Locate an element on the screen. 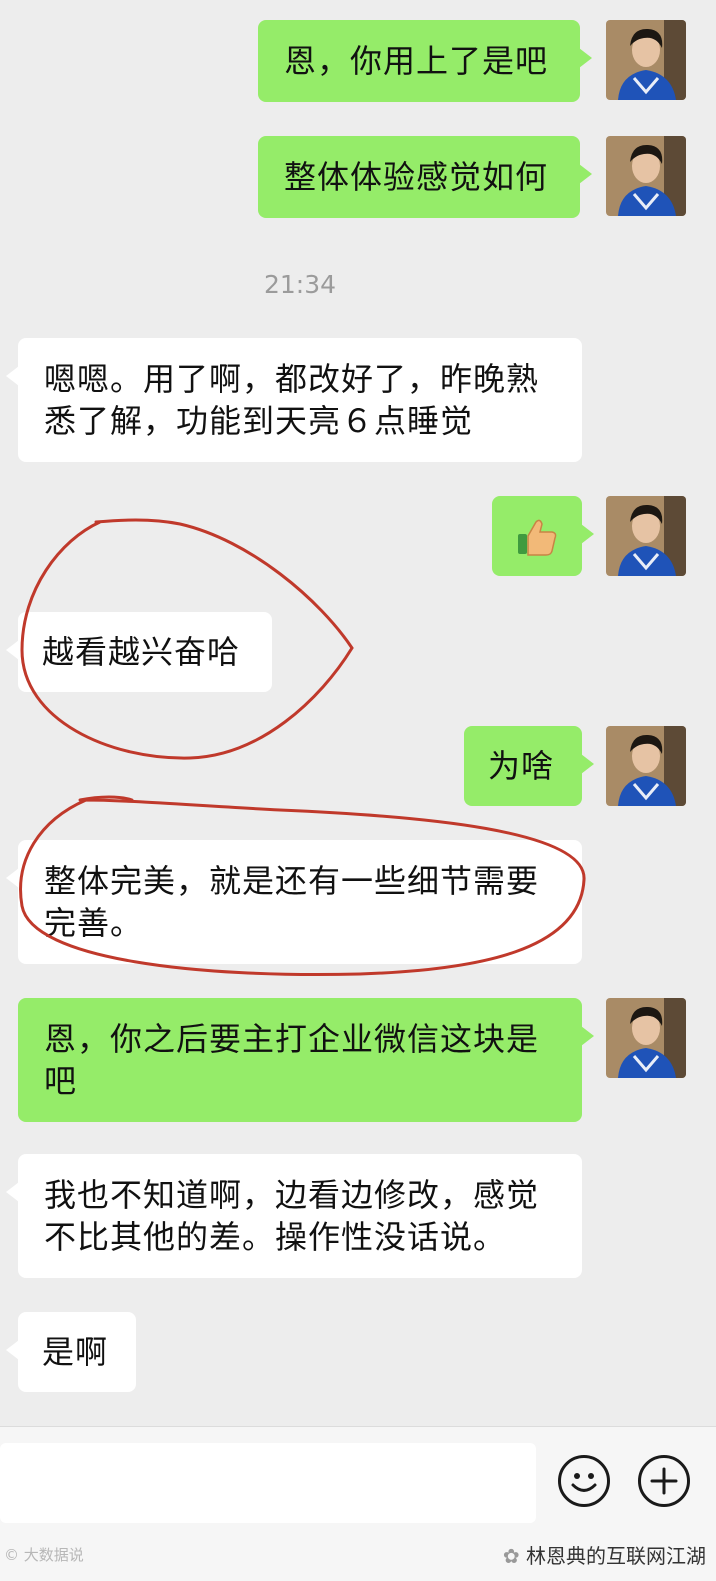 The width and height of the screenshot is (716, 1581). message-text: 恩，你之后要主打企业微信这块是吧 is located at coordinates (292, 1060).